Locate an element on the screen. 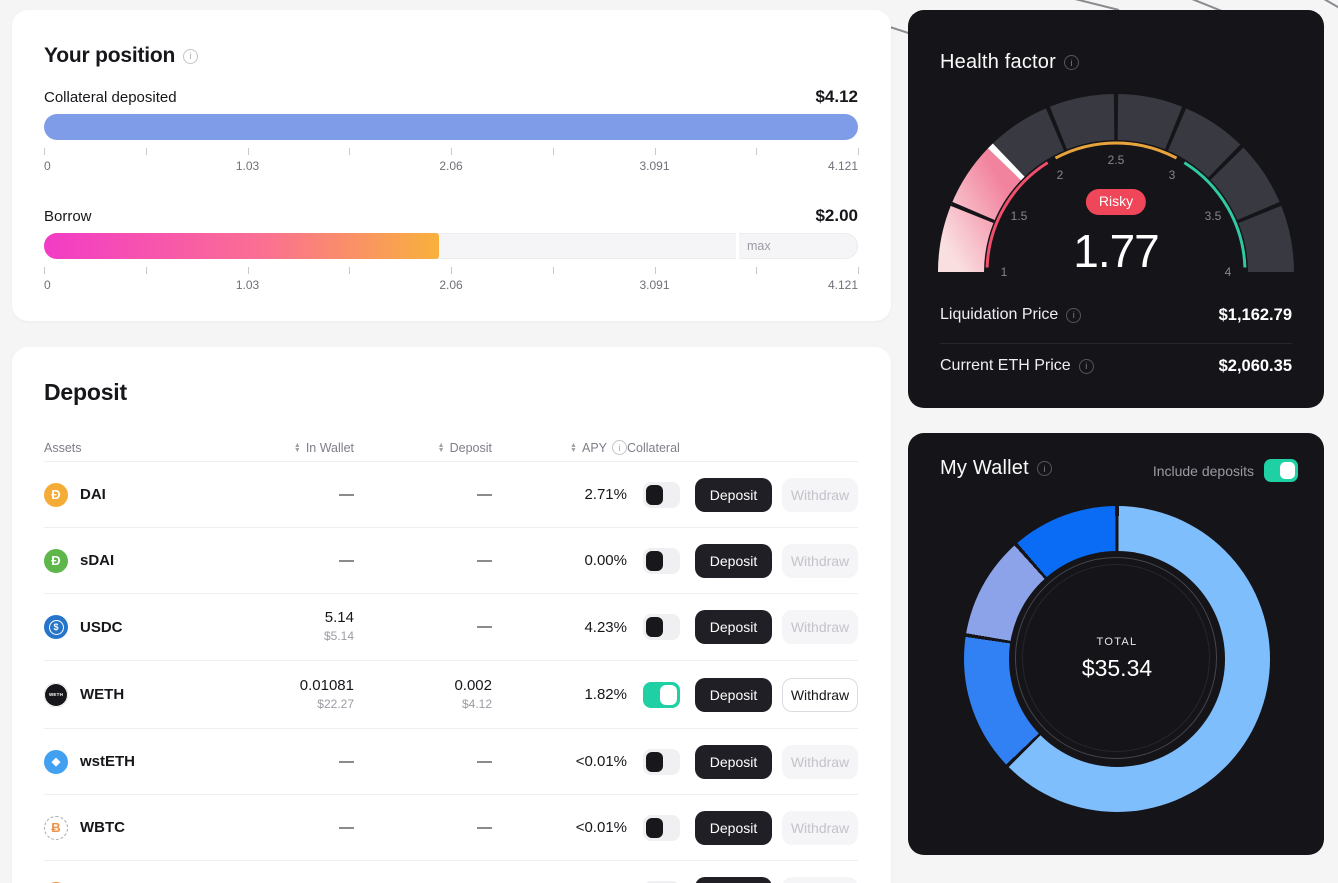 This screenshot has width=1338, height=883. deposit-usd: $4.12 is located at coordinates (476, 703).